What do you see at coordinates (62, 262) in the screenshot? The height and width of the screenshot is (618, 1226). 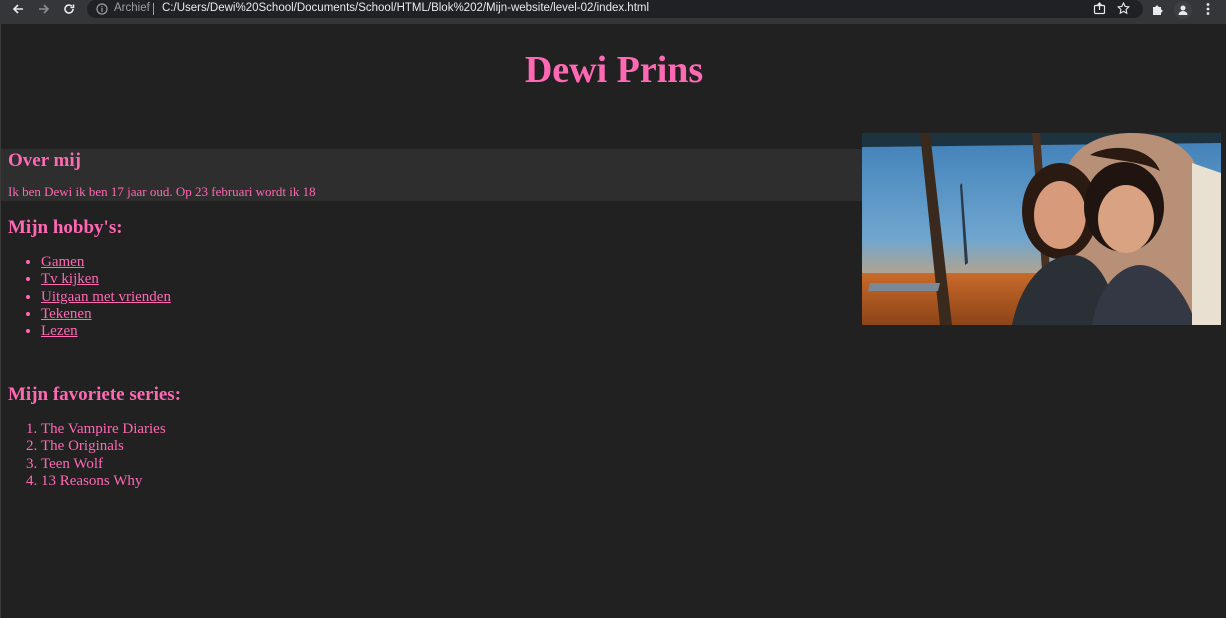 I see `hobby-link-gamen: Gamen` at bounding box center [62, 262].